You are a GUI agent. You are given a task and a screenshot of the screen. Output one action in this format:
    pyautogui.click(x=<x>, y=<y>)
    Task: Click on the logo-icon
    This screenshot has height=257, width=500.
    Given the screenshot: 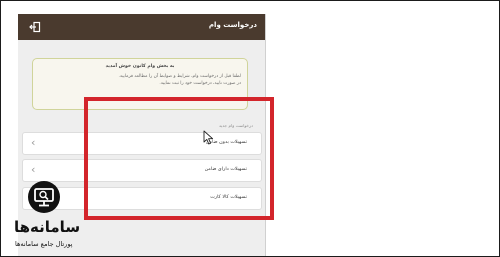 What is the action you would take?
    pyautogui.click(x=44, y=197)
    